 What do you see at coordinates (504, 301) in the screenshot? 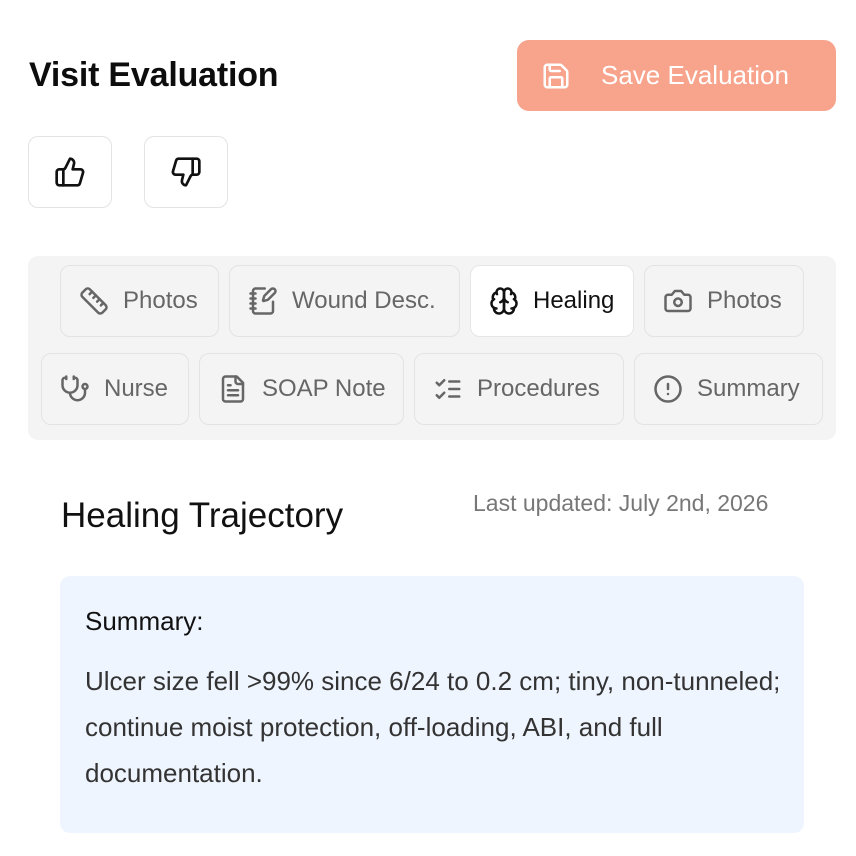
I see `brain-icon` at bounding box center [504, 301].